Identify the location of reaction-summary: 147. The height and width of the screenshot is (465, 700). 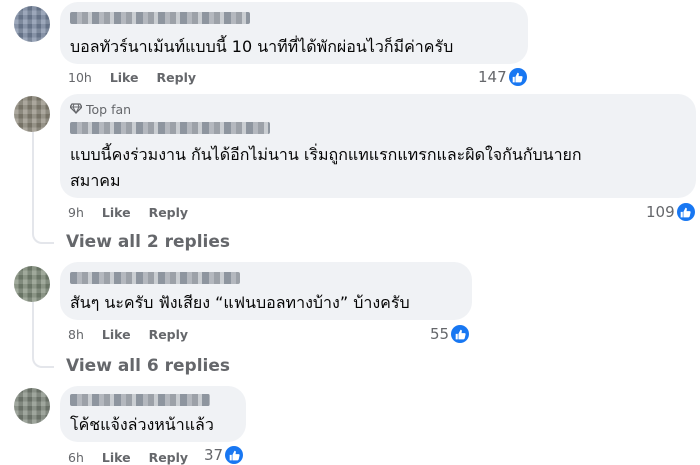
(502, 77).